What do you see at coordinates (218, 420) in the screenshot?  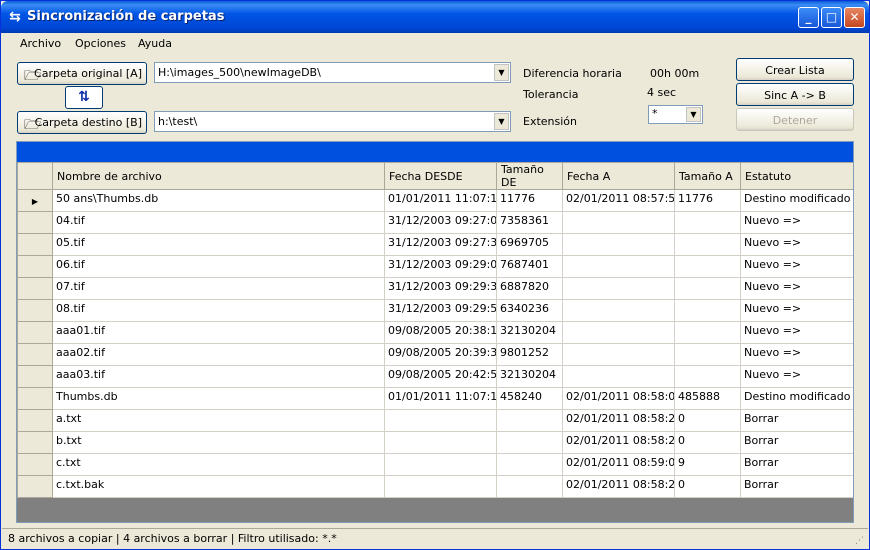 I see `table-cell: a.txt` at bounding box center [218, 420].